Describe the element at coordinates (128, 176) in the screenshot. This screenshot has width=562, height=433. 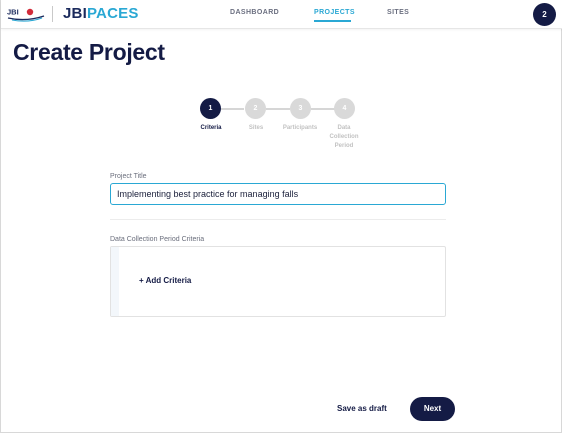
I see `project-title-label: Project Title` at that location.